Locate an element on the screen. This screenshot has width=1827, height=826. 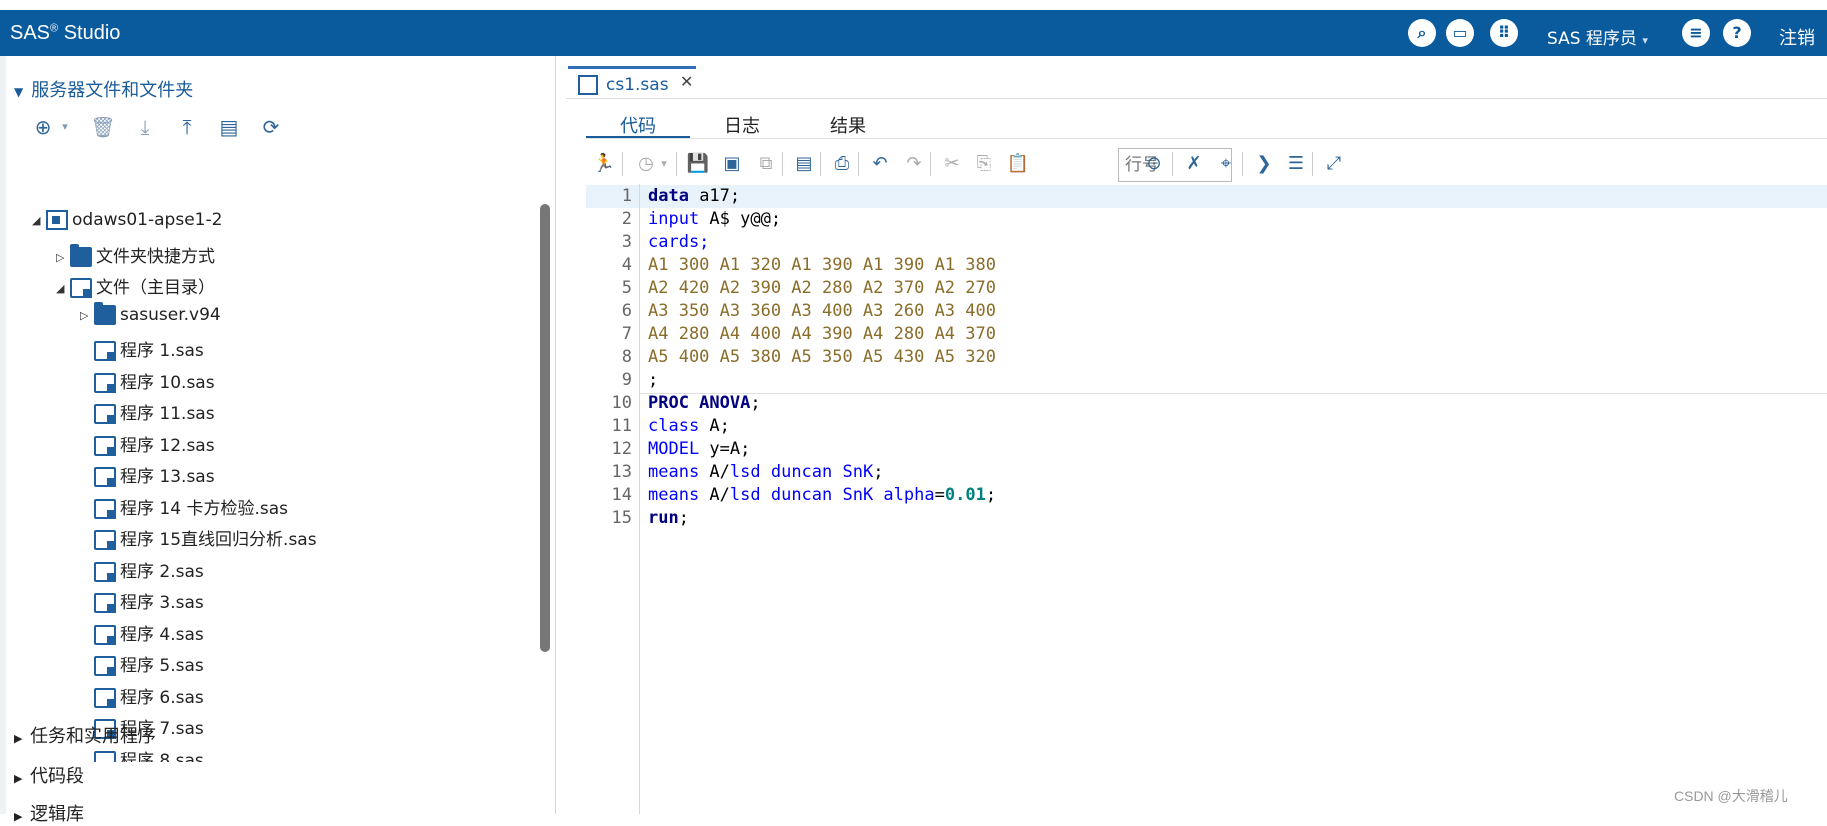
find-icon: ⌖ is located at coordinates (1226, 164).